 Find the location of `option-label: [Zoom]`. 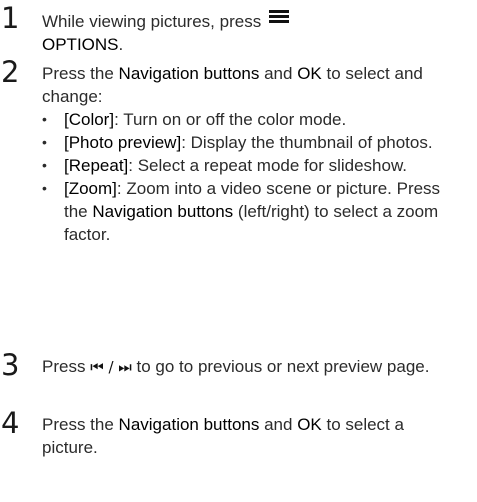

option-label: [Zoom] is located at coordinates (90, 188).